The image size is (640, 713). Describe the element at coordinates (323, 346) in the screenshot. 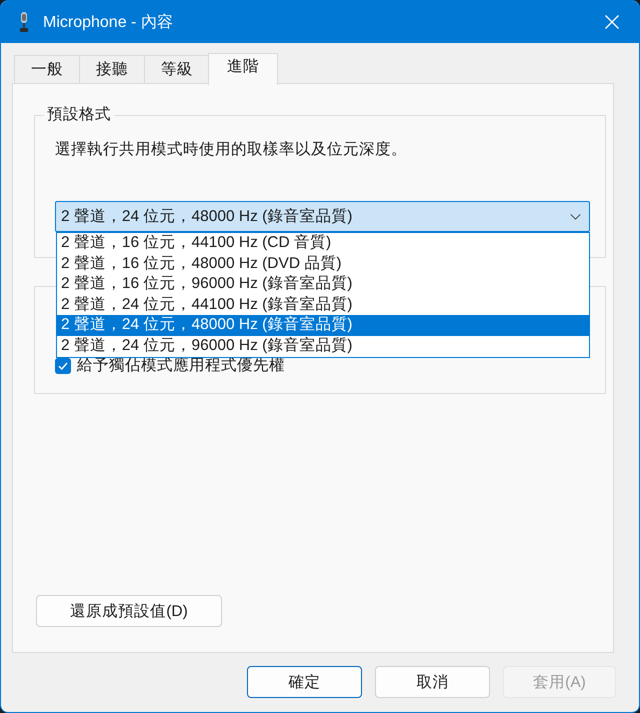

I see `dropdown-option: 2 聲道，24 位元，96000 Hz (錄音室品質)` at that location.